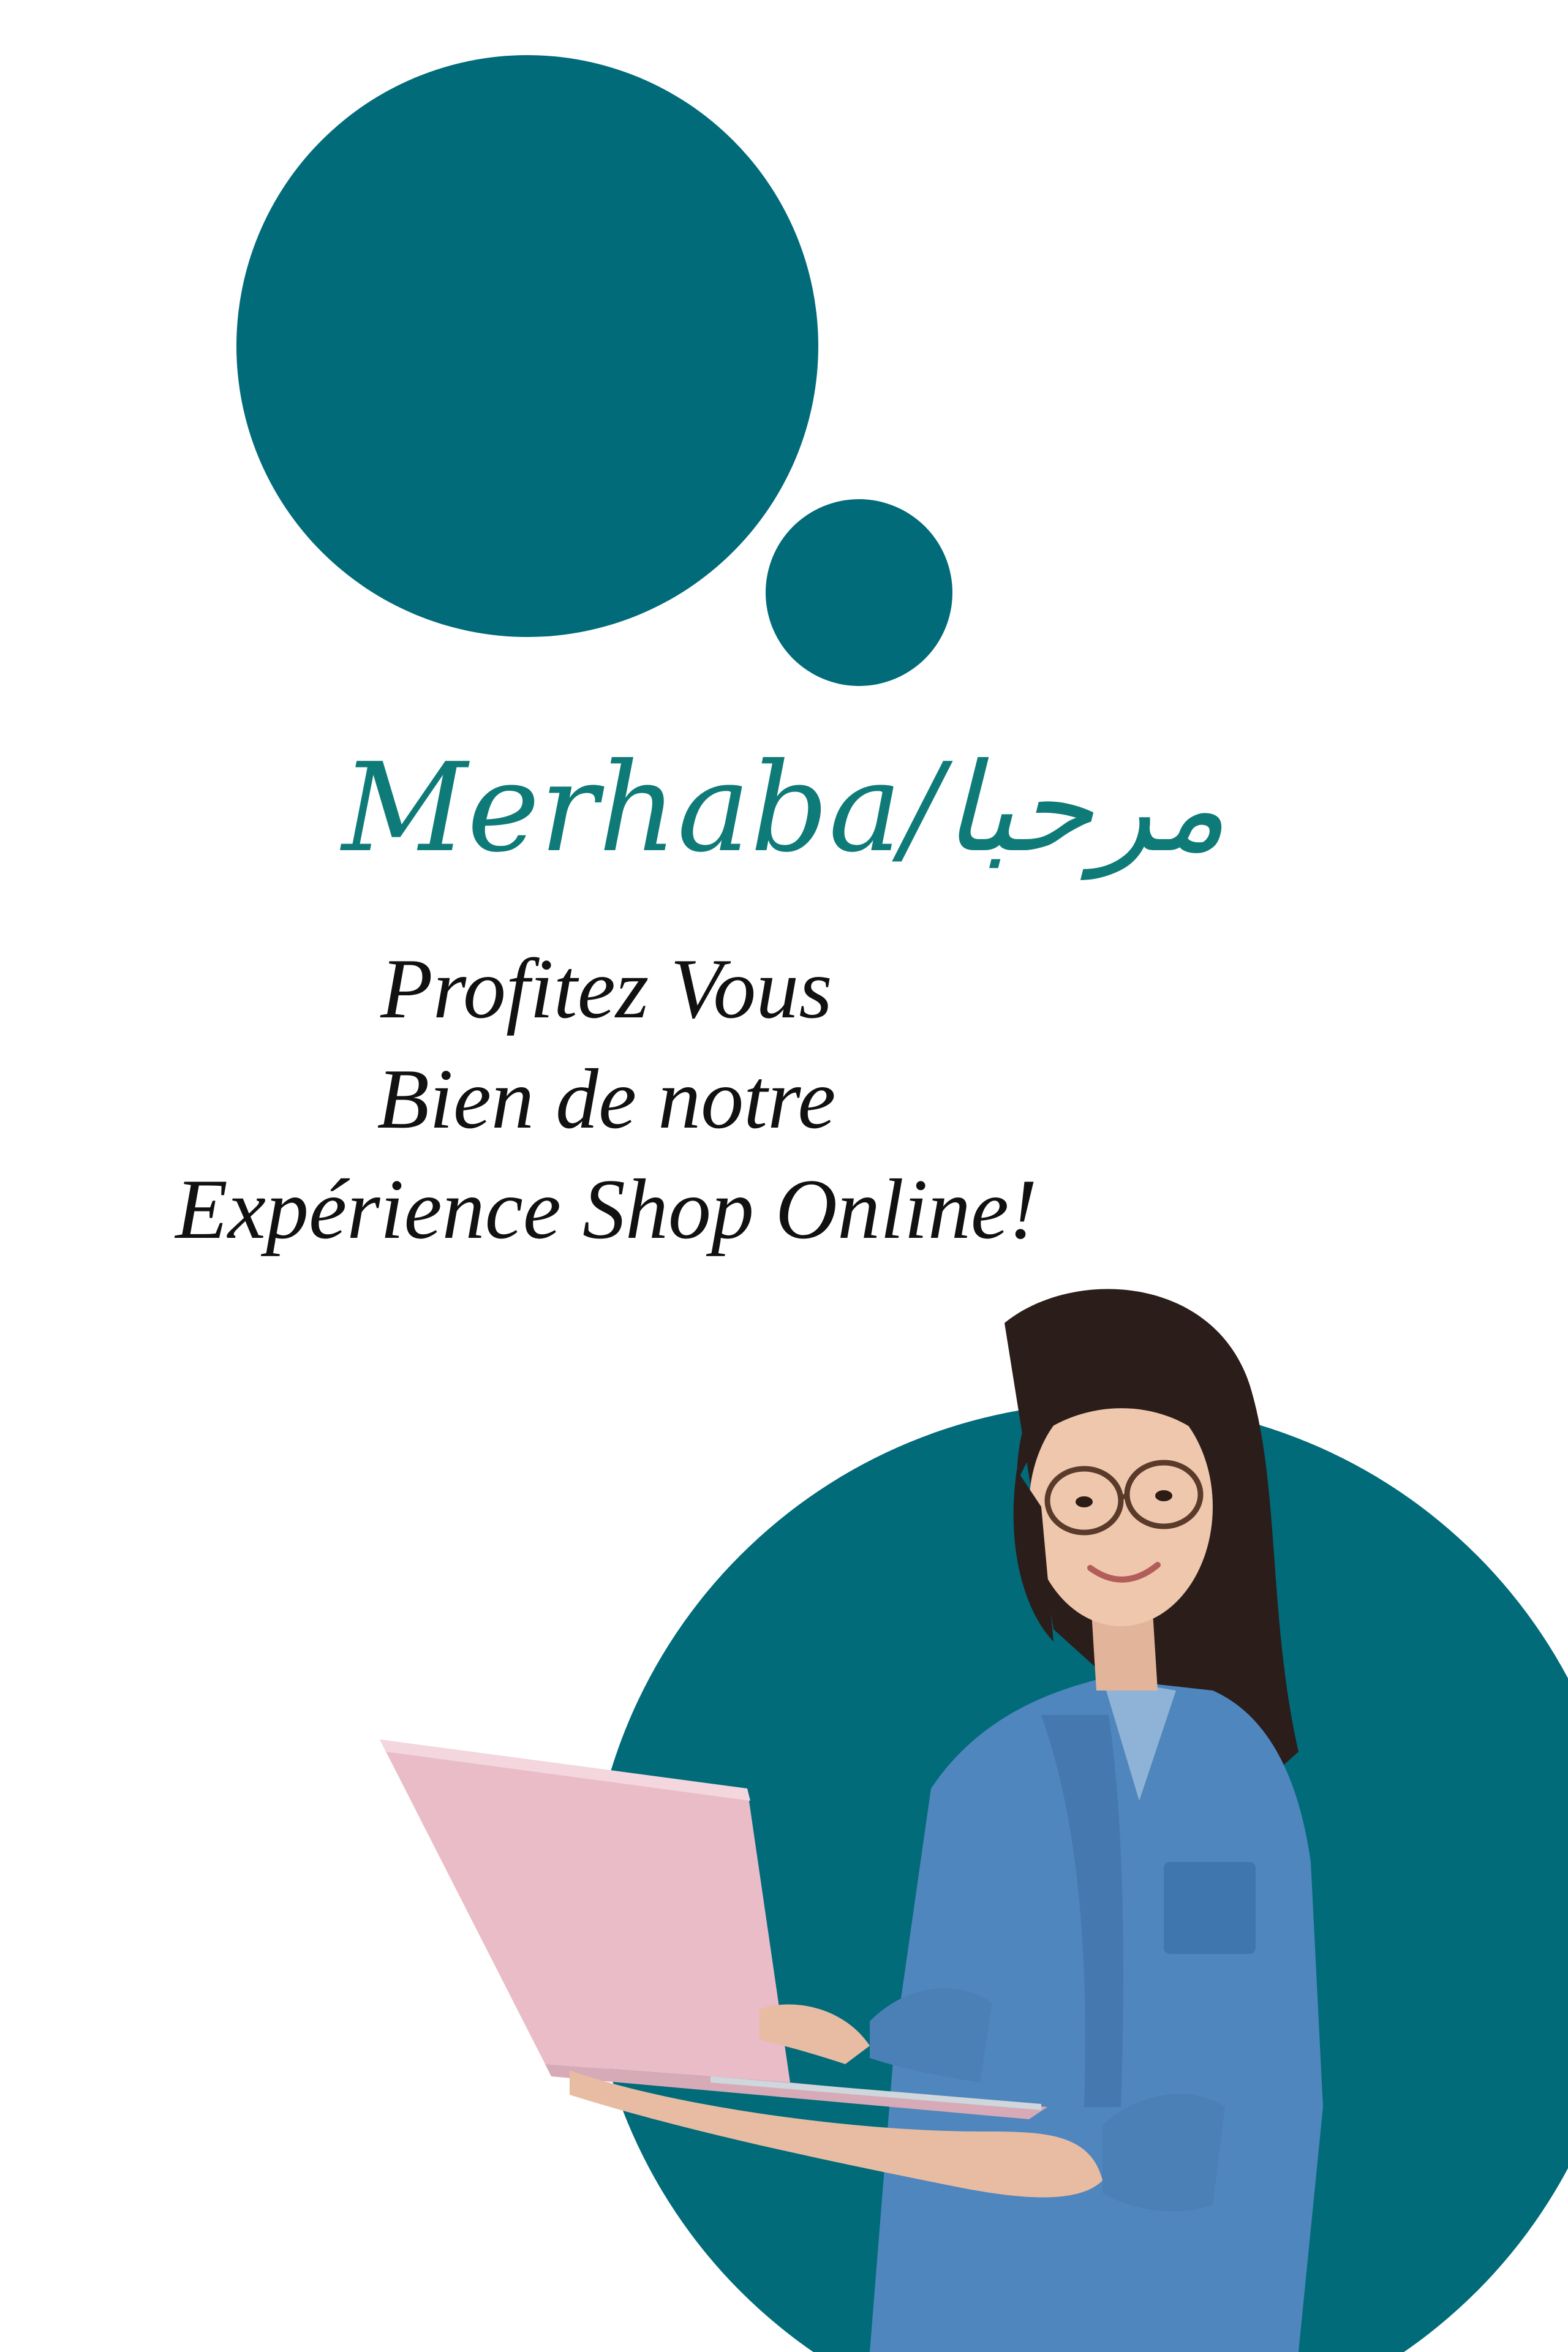 The width and height of the screenshot is (1568, 2352). Describe the element at coordinates (859, 593) in the screenshot. I see `decorative-circle-small` at that location.